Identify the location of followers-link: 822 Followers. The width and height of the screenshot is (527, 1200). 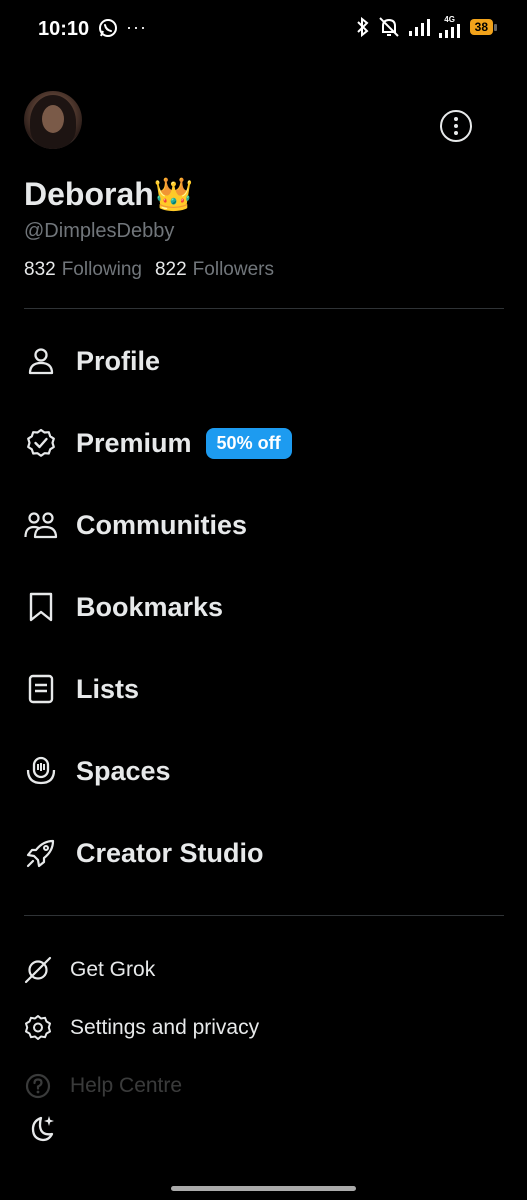
(214, 270).